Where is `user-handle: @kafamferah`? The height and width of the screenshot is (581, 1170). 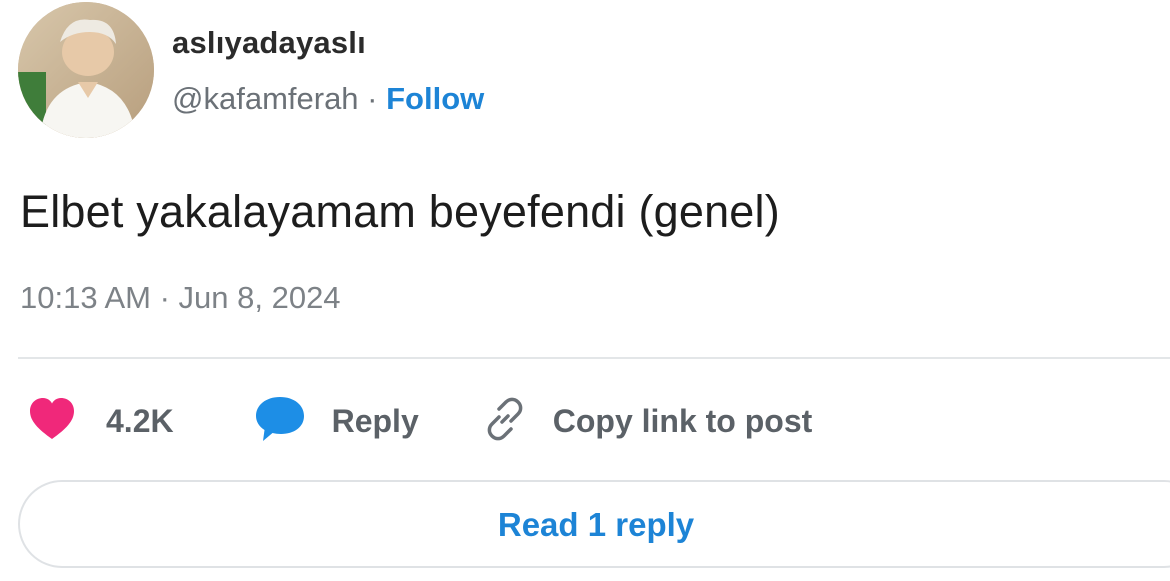 user-handle: @kafamferah is located at coordinates (265, 98).